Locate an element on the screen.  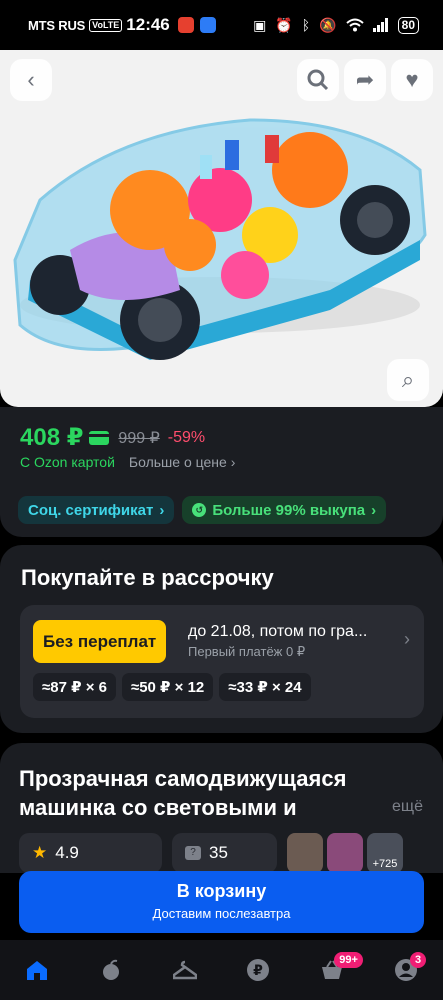
profile-badge: 3 is located at coordinates (418, 960).